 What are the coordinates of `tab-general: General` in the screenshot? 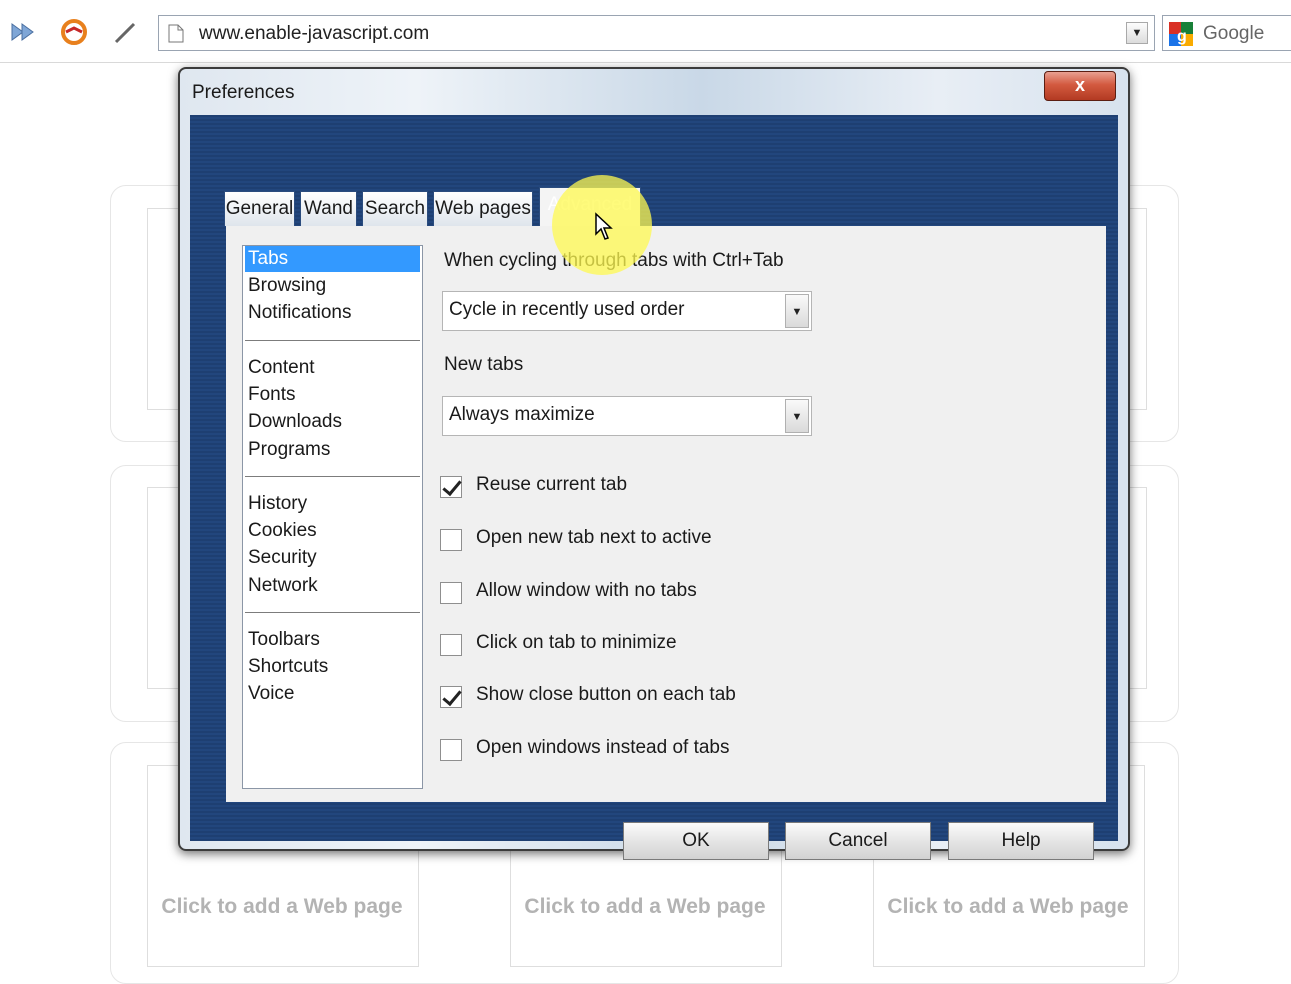 It's located at (259, 208).